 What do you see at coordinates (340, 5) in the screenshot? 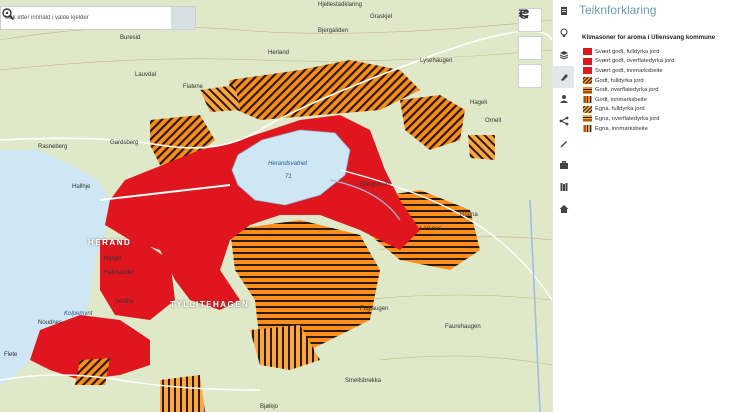
I see `place-label: Hjellestadklaring` at bounding box center [340, 5].